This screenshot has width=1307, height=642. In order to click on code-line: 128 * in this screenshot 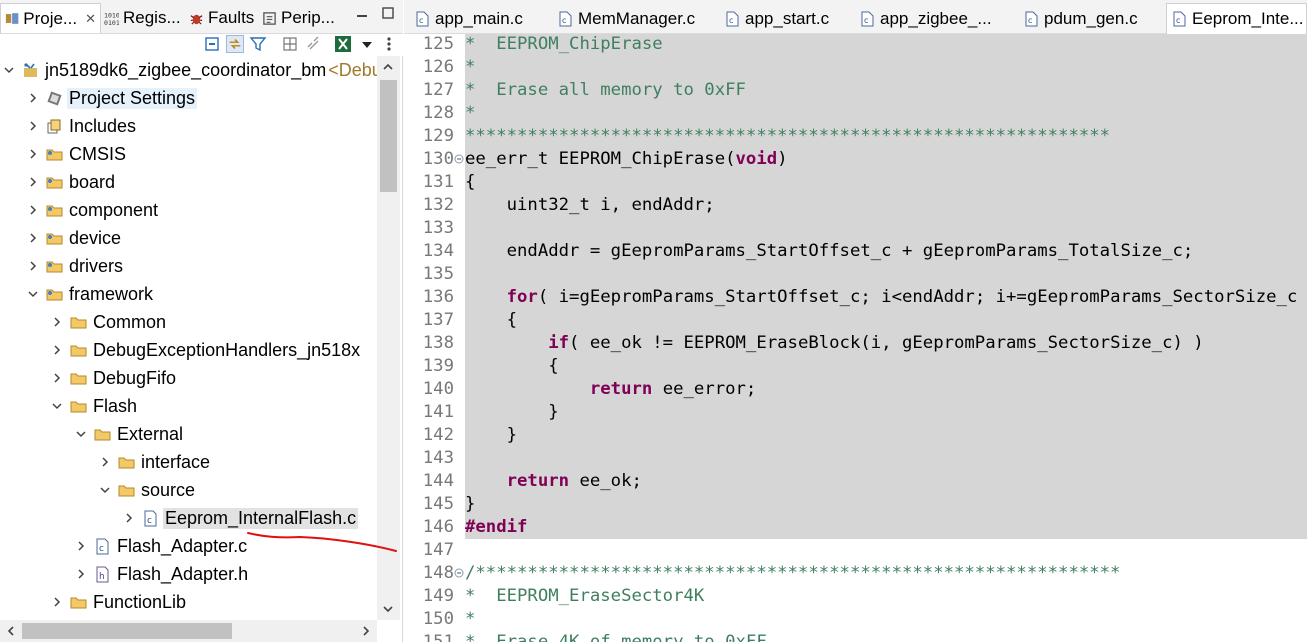, I will do `click(855, 113)`.